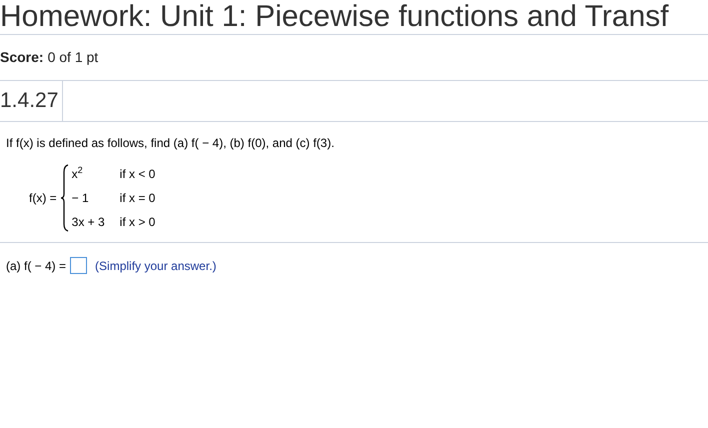 Image resolution: width=708 pixels, height=428 pixels. I want to click on answer-label: (a) f( − 4) =, so click(36, 266).